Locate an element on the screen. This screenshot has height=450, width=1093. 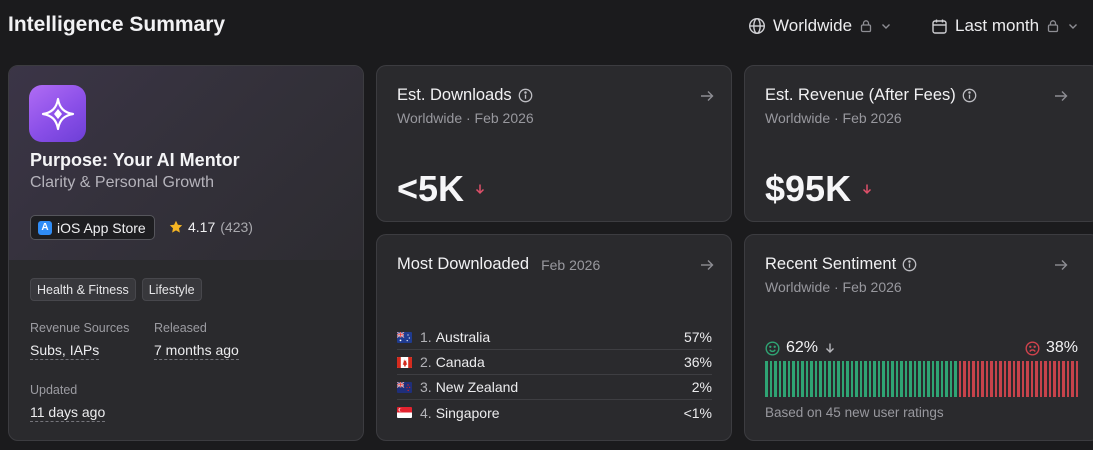
region-filter: Worldwide is located at coordinates (820, 26).